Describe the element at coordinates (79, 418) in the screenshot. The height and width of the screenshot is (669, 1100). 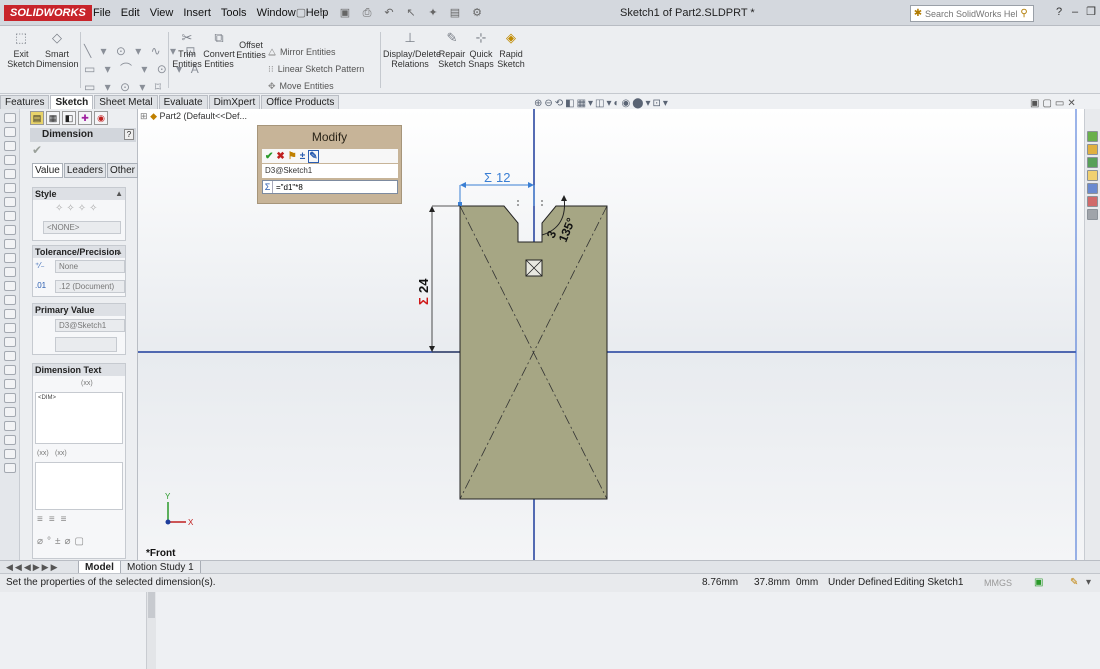
I see `dimension-text-area: <DIM>` at that location.